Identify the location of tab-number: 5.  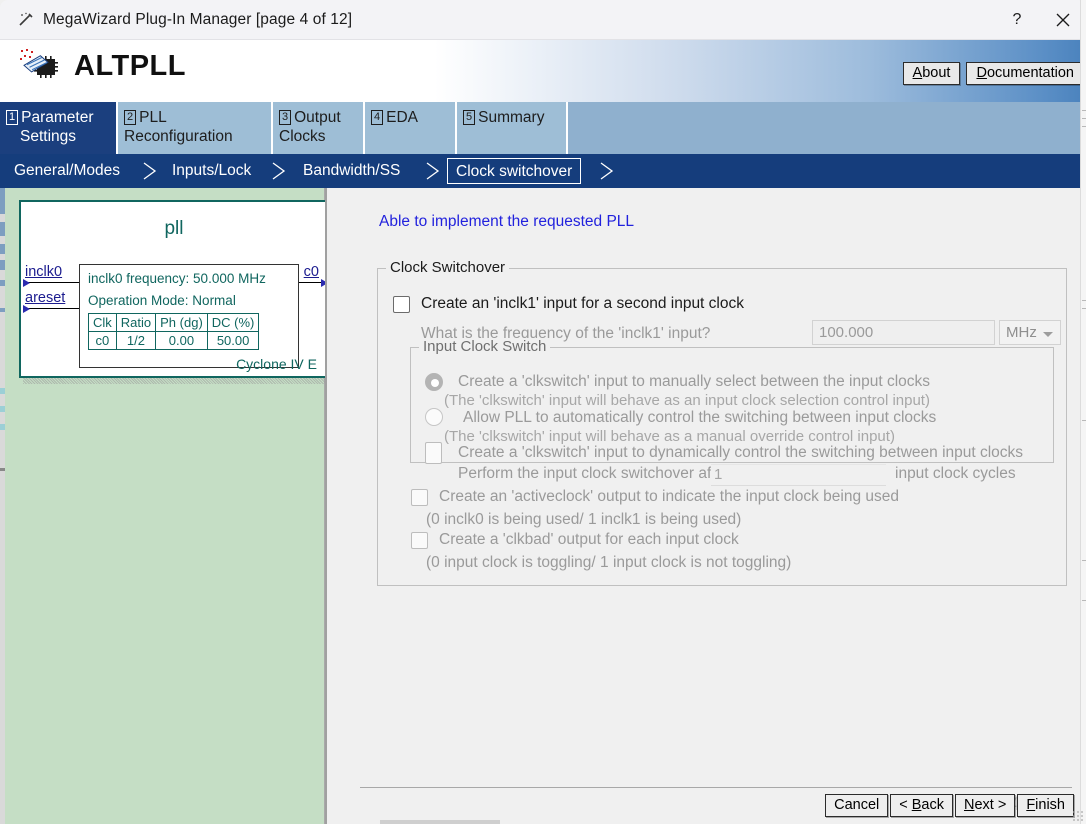
(469, 117).